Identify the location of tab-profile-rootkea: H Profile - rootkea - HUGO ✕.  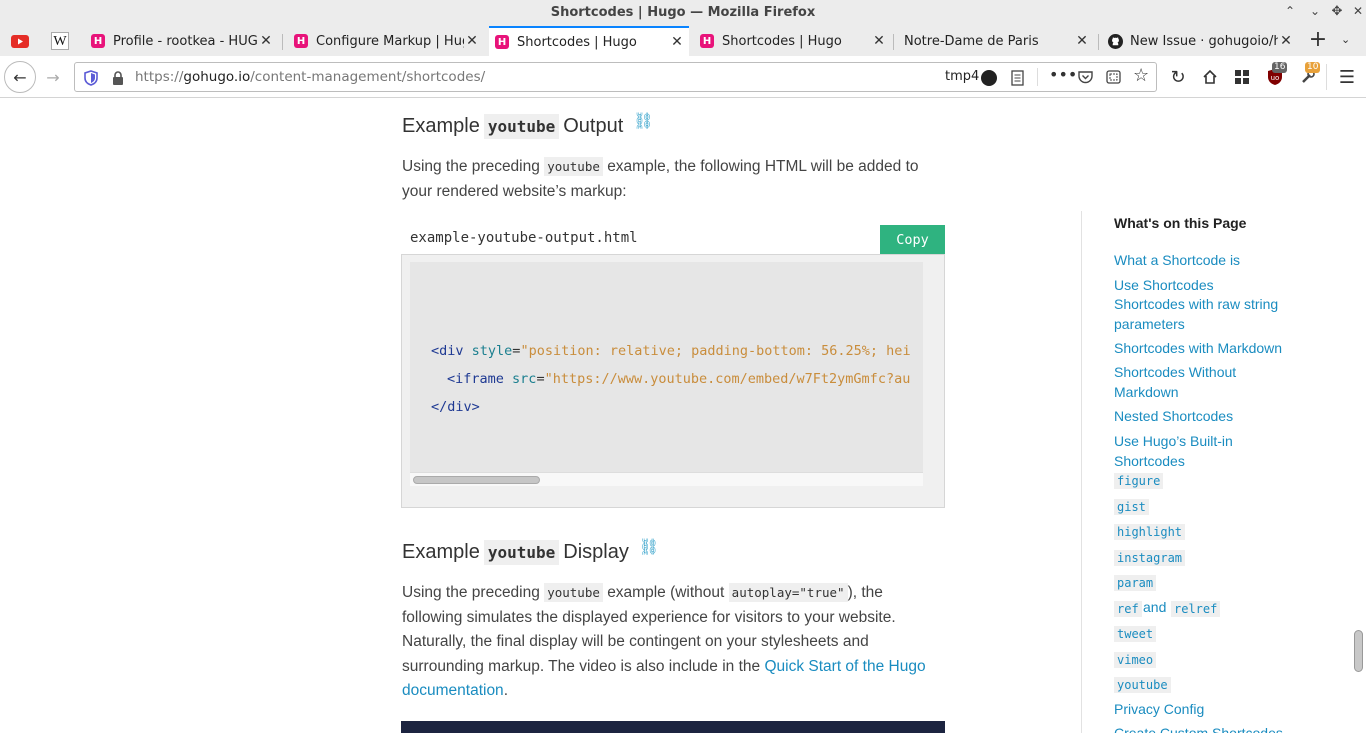
(181, 41).